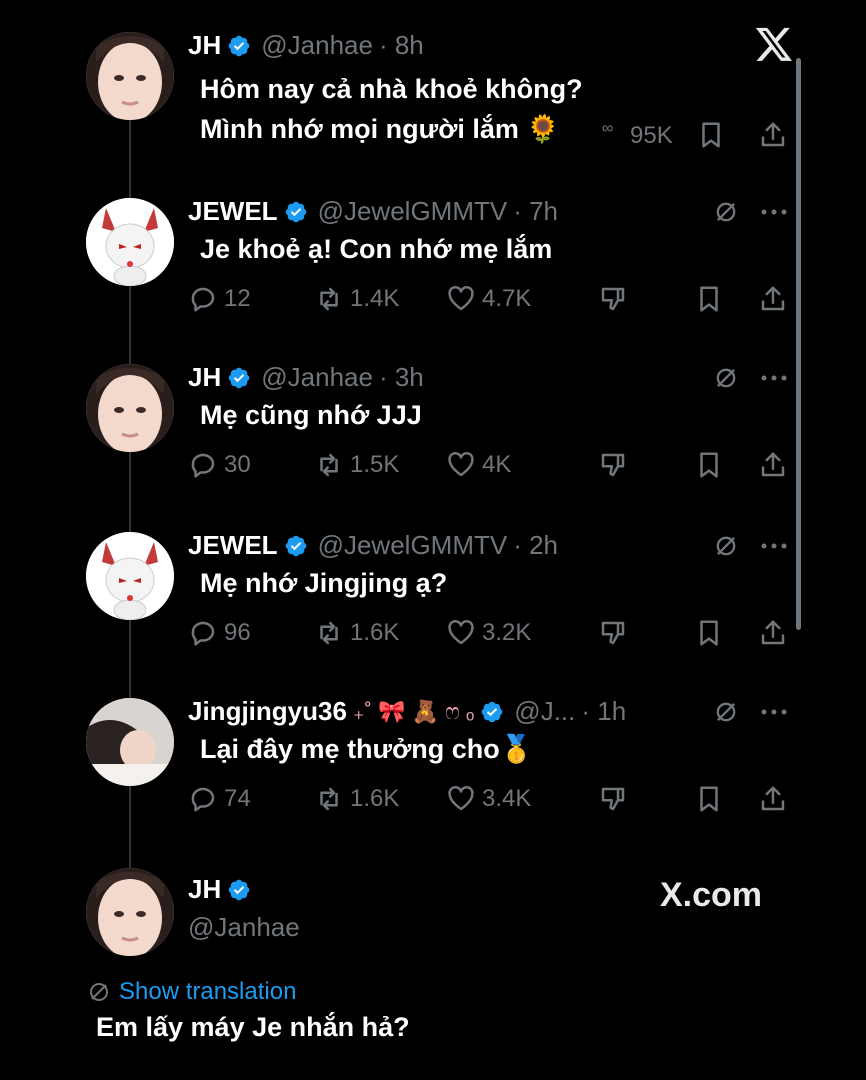  What do you see at coordinates (488, 299) in the screenshot?
I see `like-button: 4.7K` at bounding box center [488, 299].